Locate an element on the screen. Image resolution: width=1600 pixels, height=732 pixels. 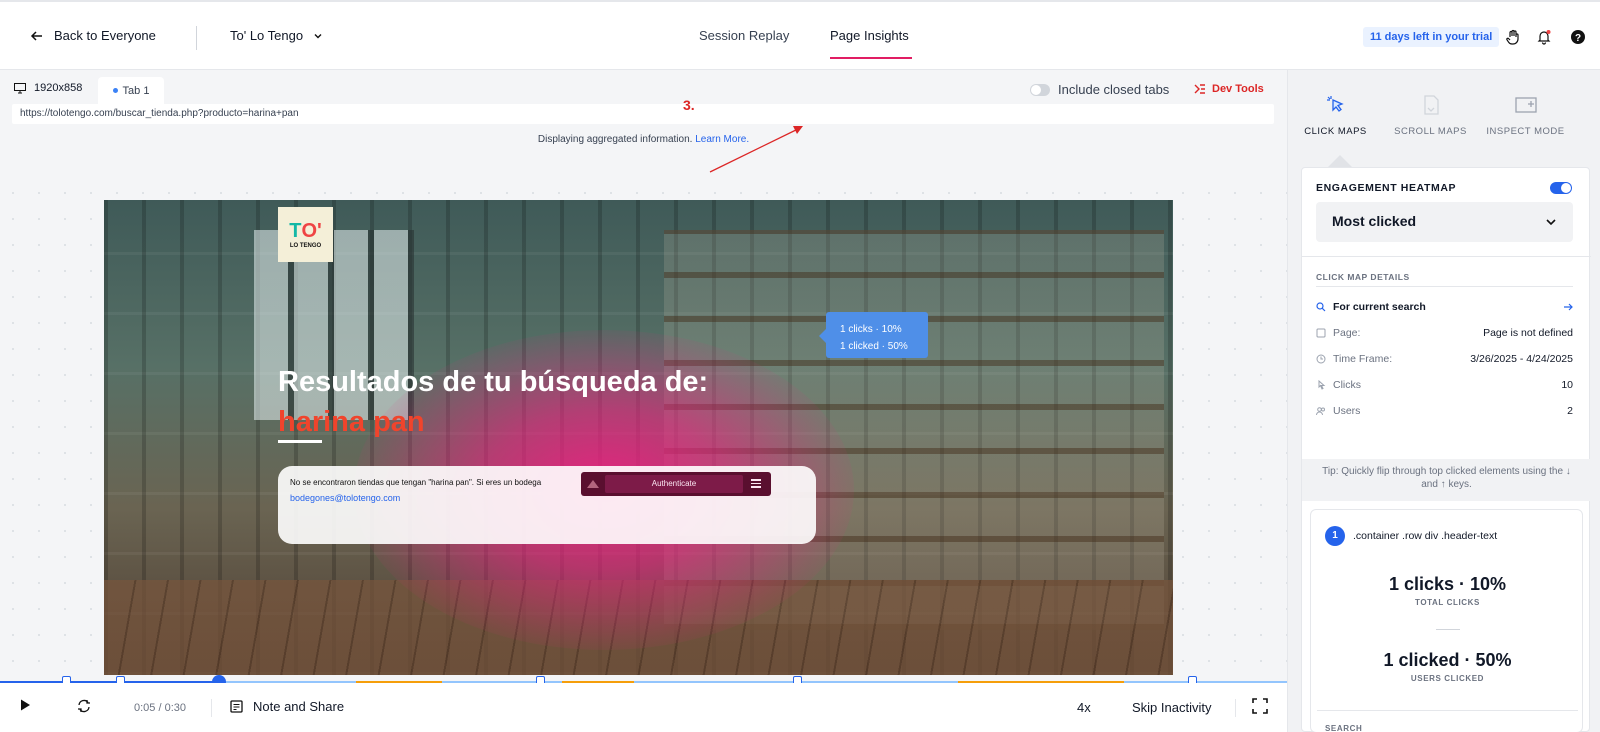
site-selector: To' Lo Tengo is located at coordinates (276, 35).